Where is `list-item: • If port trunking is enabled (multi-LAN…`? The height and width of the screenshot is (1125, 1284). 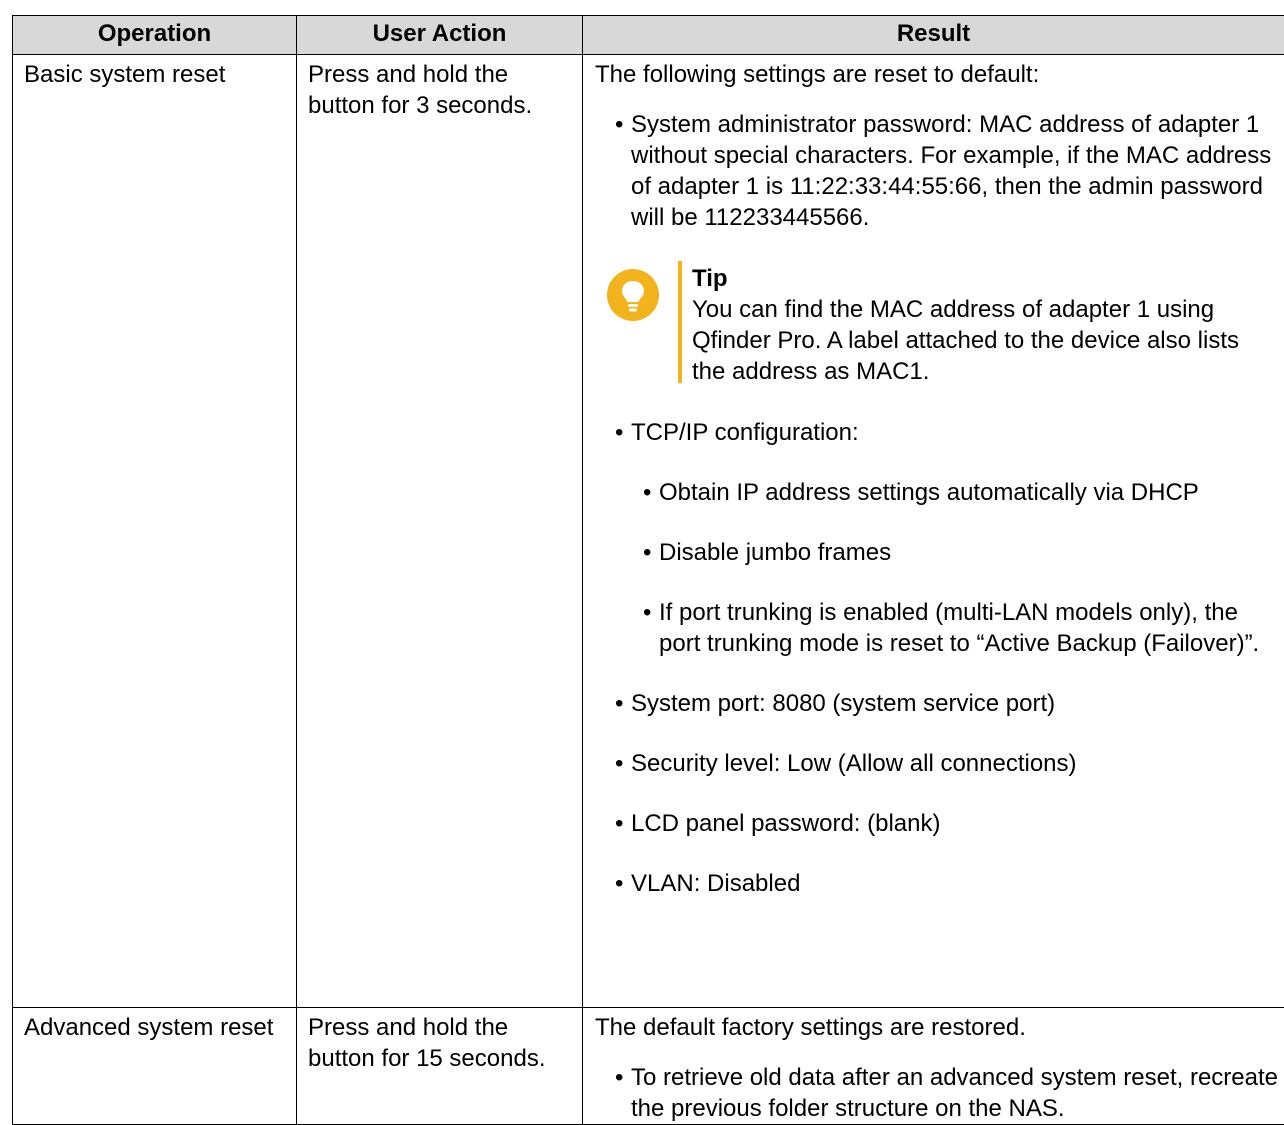
list-item: • If port trunking is enabled (multi-LAN… is located at coordinates (956, 628).